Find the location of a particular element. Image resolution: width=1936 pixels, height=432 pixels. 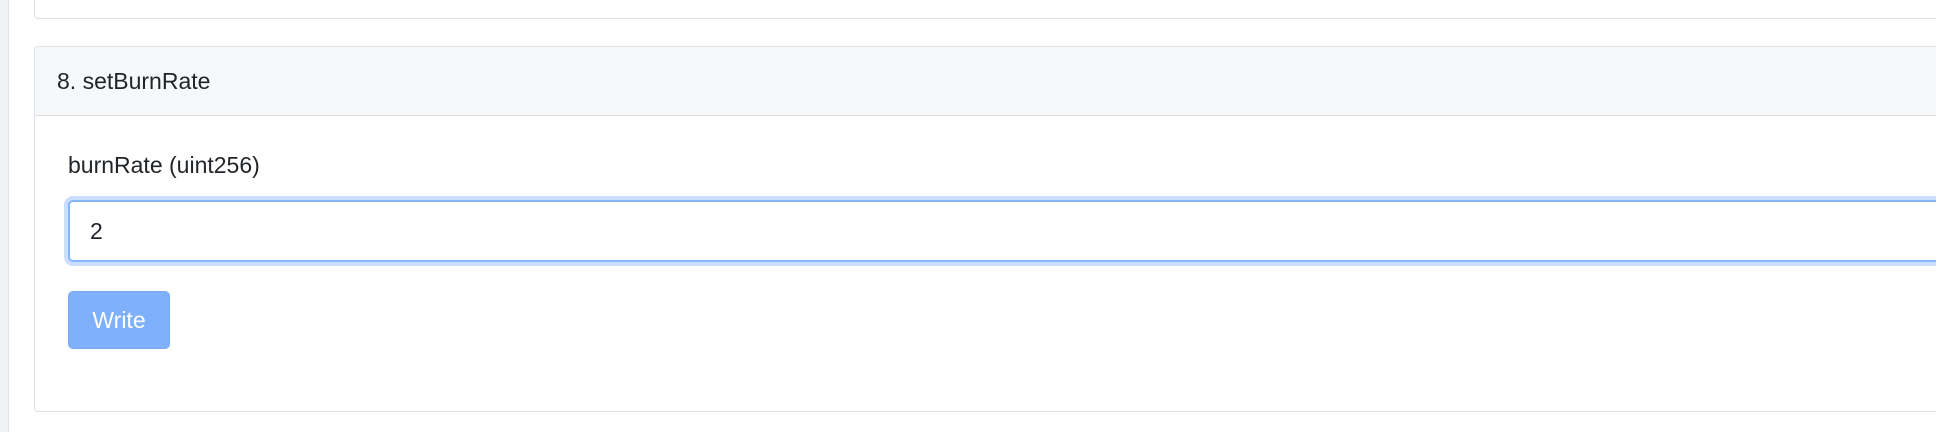

burnrate-input is located at coordinates (1002, 231).